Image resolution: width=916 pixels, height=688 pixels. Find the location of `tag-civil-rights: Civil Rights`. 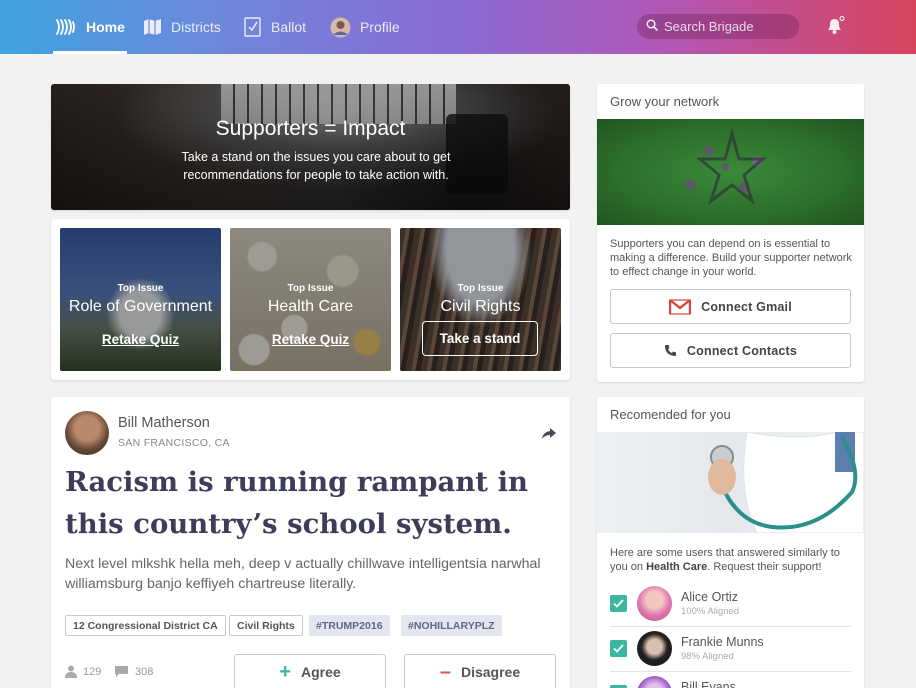

tag-civil-rights: Civil Rights is located at coordinates (266, 625).